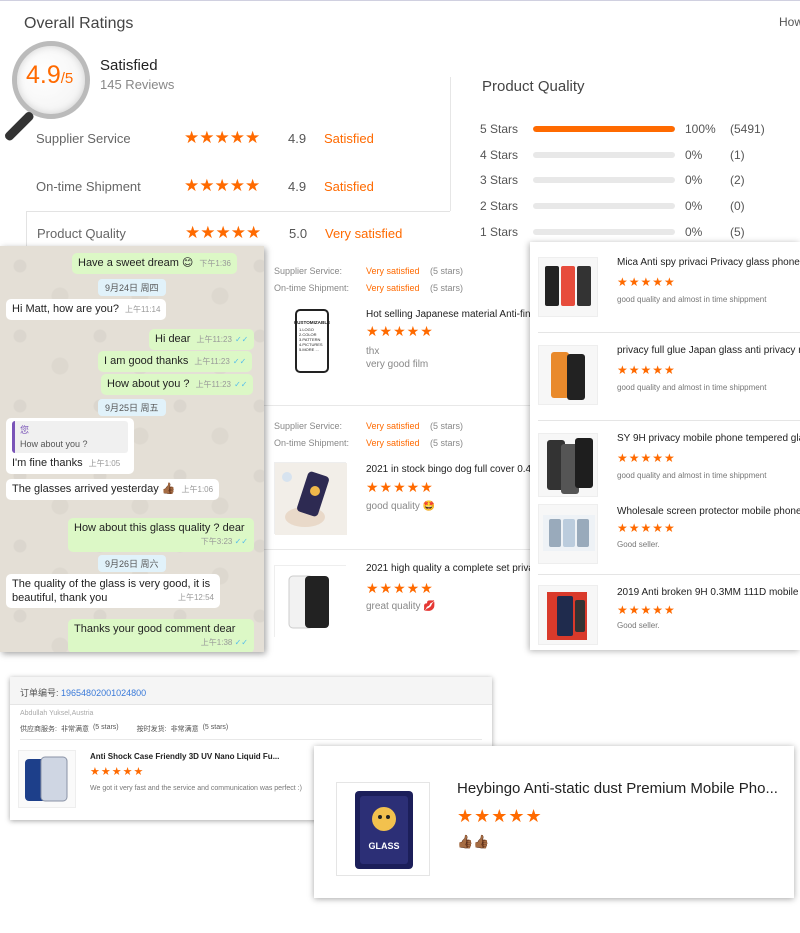  I want to click on screen-protector-icon, so click(569, 533).